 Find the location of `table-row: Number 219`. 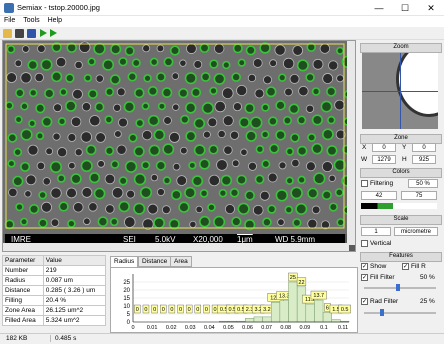

table-row: Number 219 is located at coordinates (54, 270).